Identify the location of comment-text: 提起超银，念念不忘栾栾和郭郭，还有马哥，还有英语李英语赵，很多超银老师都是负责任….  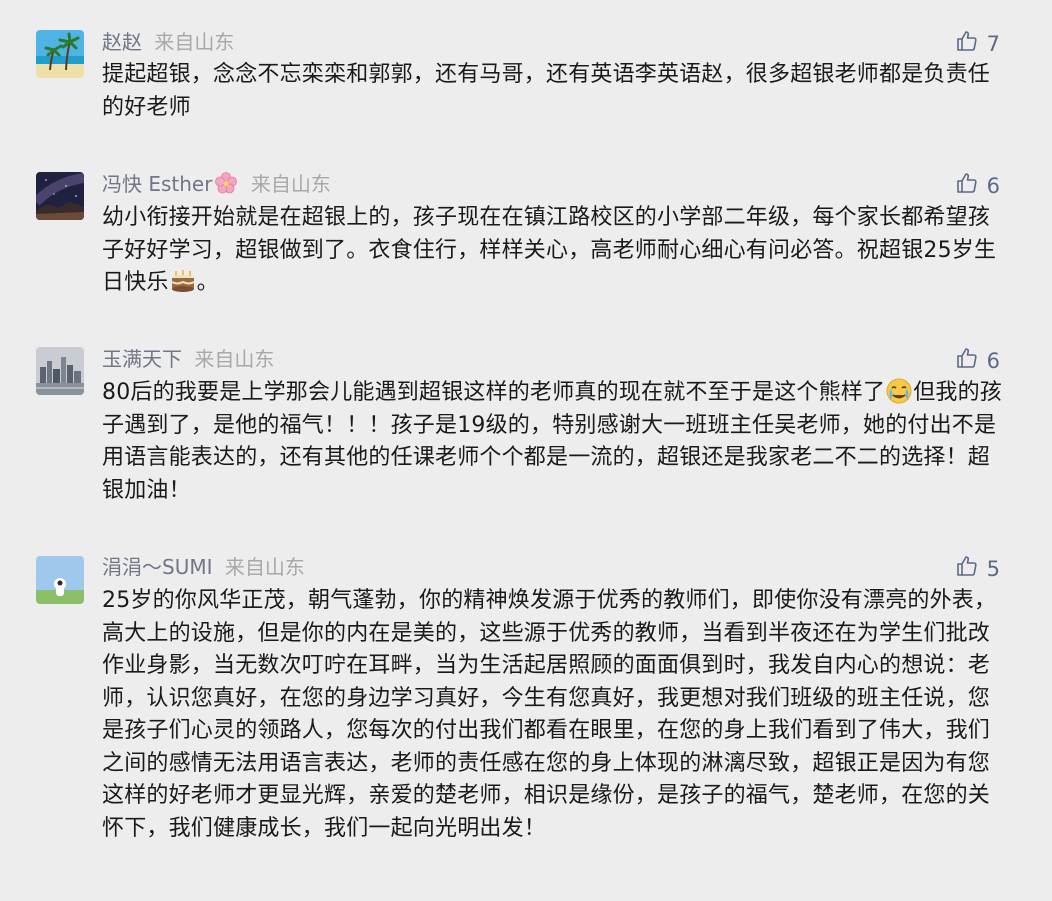
(546, 91).